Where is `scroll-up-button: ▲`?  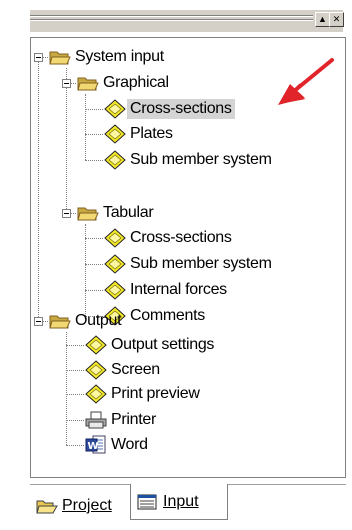
scroll-up-button: ▲ is located at coordinates (322, 19).